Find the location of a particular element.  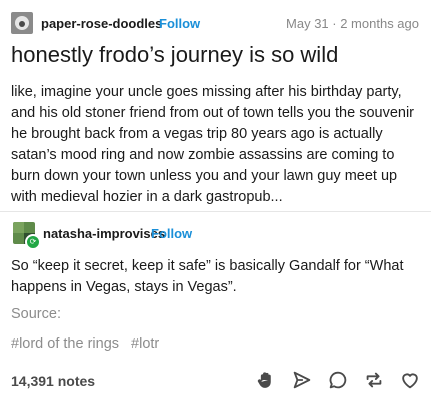

tag-list: #lord of the rings #lotr is located at coordinates (89, 344).